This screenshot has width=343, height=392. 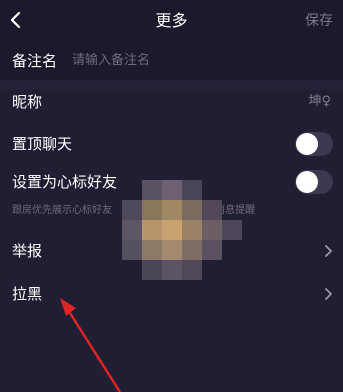 I want to click on navigation-bar: 更多 保存, so click(x=171, y=20).